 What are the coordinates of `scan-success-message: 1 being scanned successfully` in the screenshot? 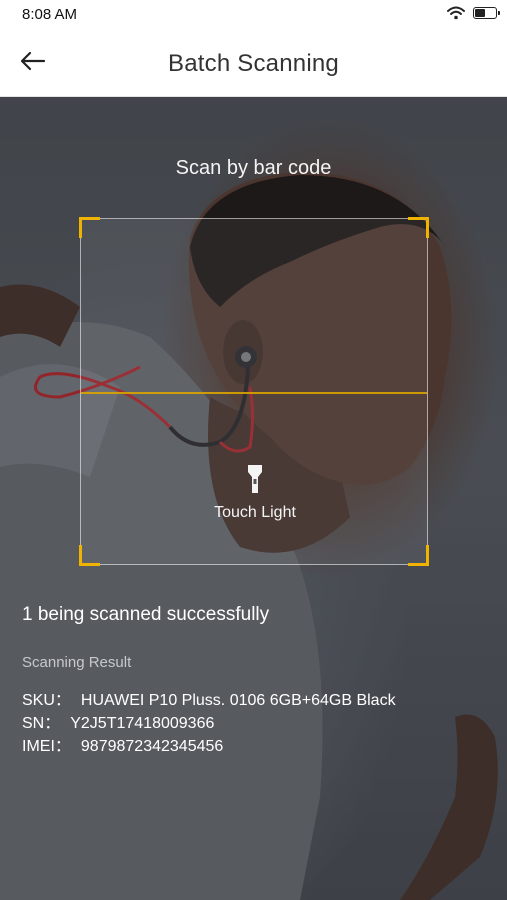 It's located at (146, 614).